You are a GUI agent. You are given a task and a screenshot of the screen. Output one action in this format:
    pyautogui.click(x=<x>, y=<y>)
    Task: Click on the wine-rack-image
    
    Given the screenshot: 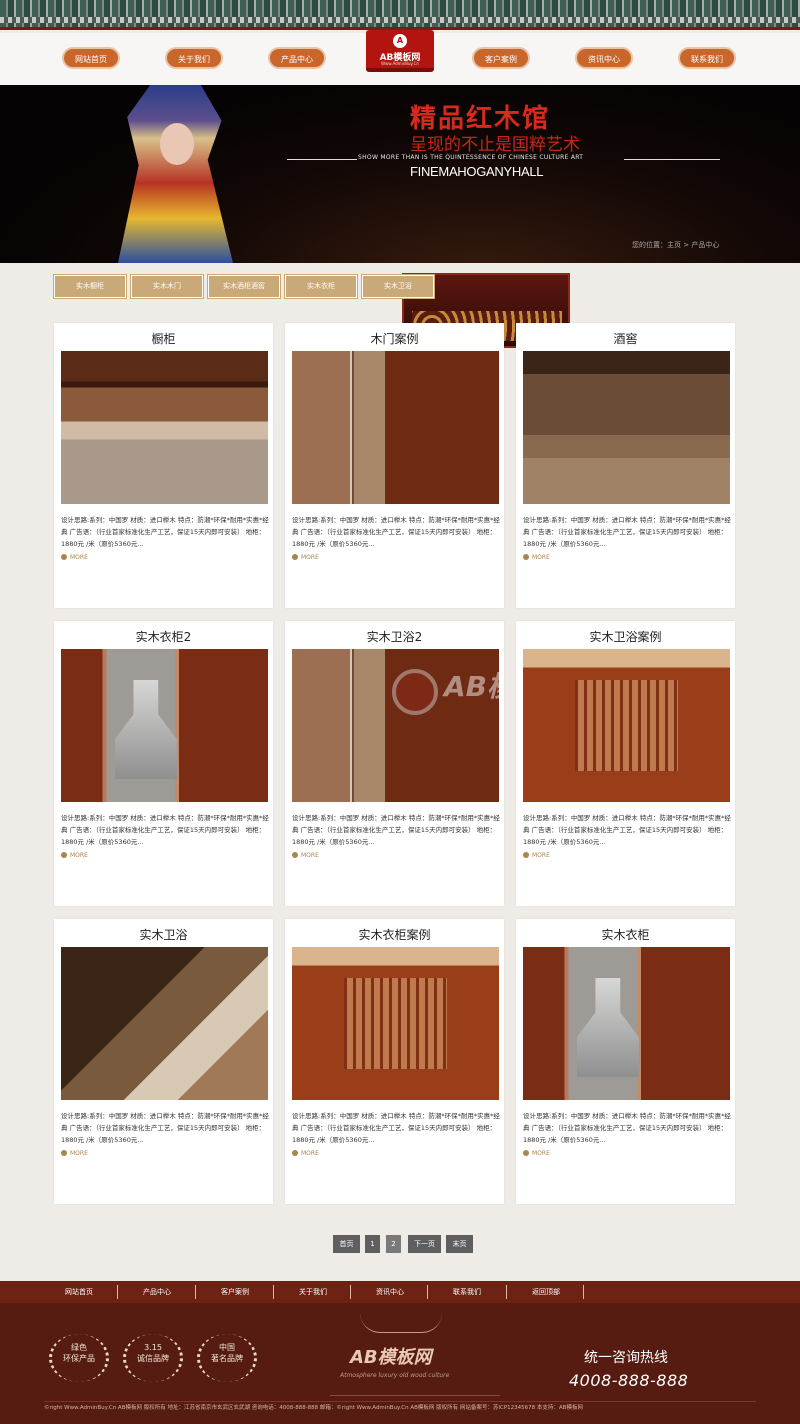 What is the action you would take?
    pyautogui.click(x=626, y=725)
    